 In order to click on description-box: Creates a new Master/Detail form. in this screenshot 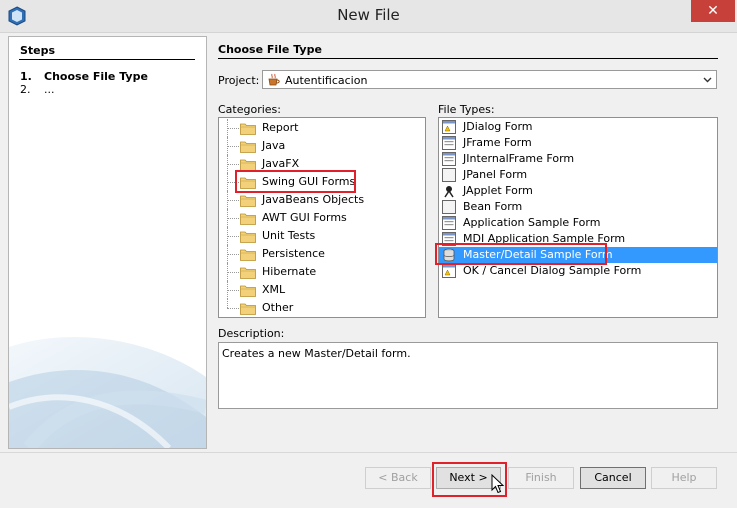, I will do `click(468, 375)`.